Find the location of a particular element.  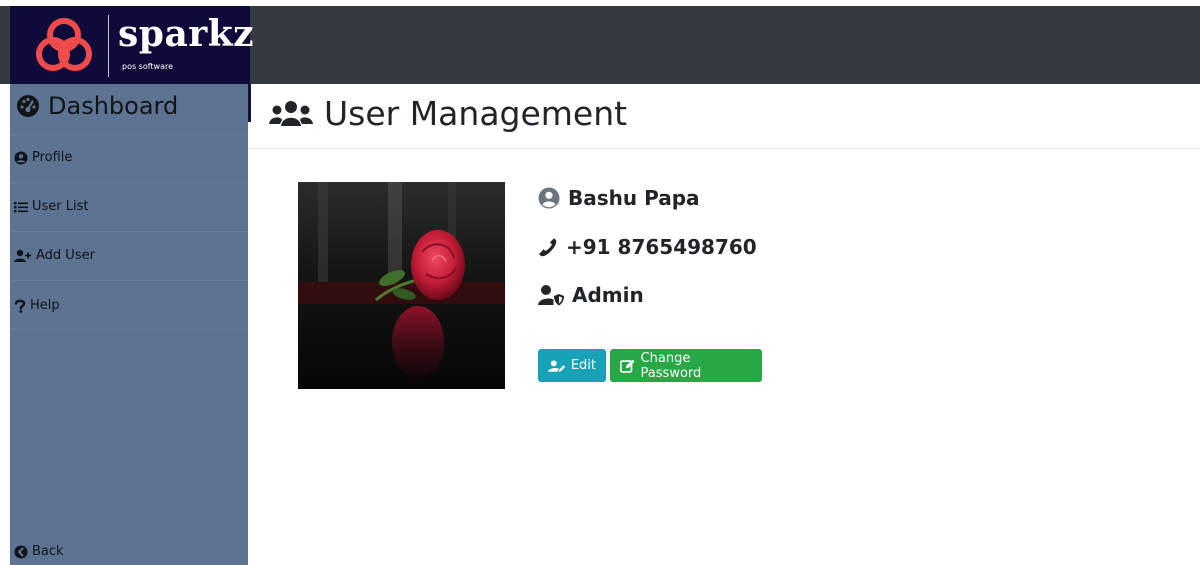

users-icon is located at coordinates (291, 113).